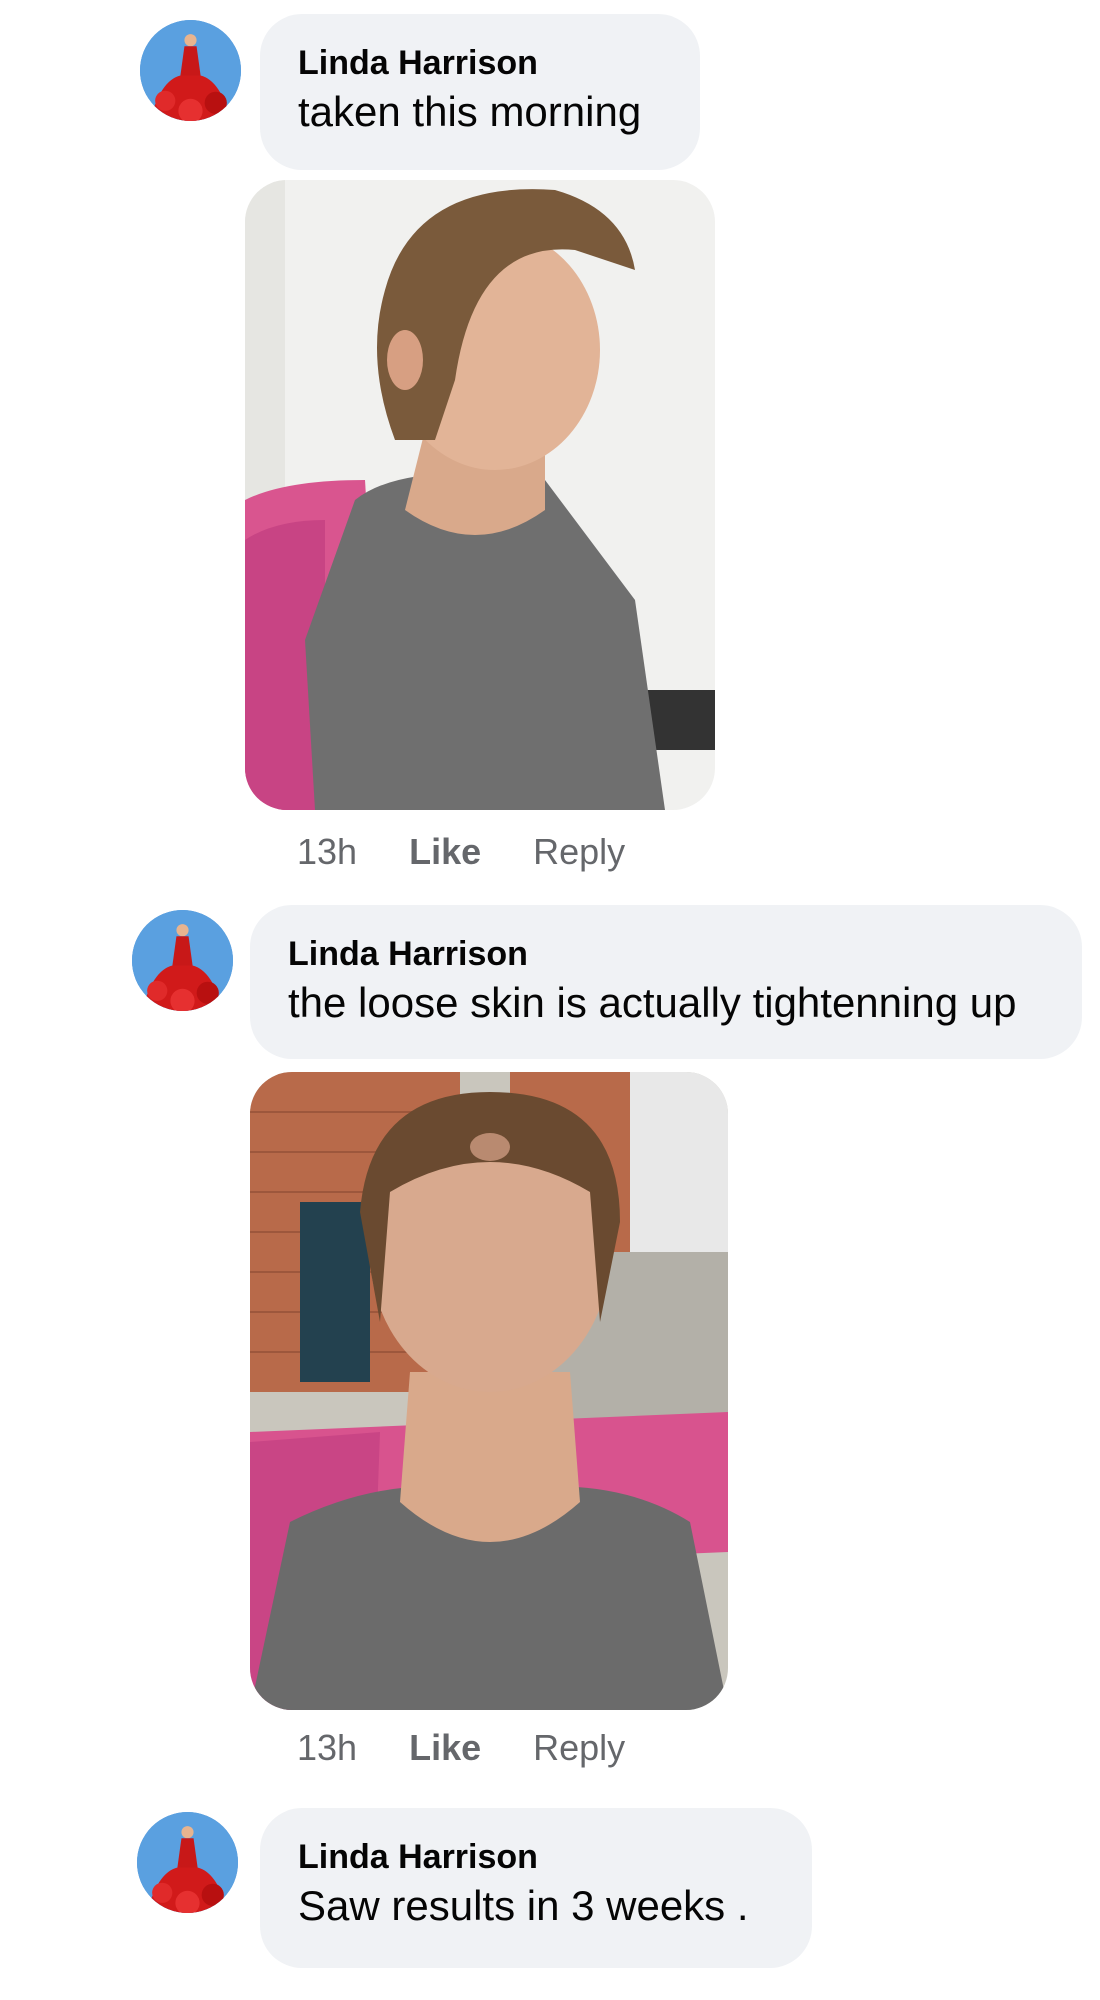  I want to click on profile-photo-image, so click(480, 495).